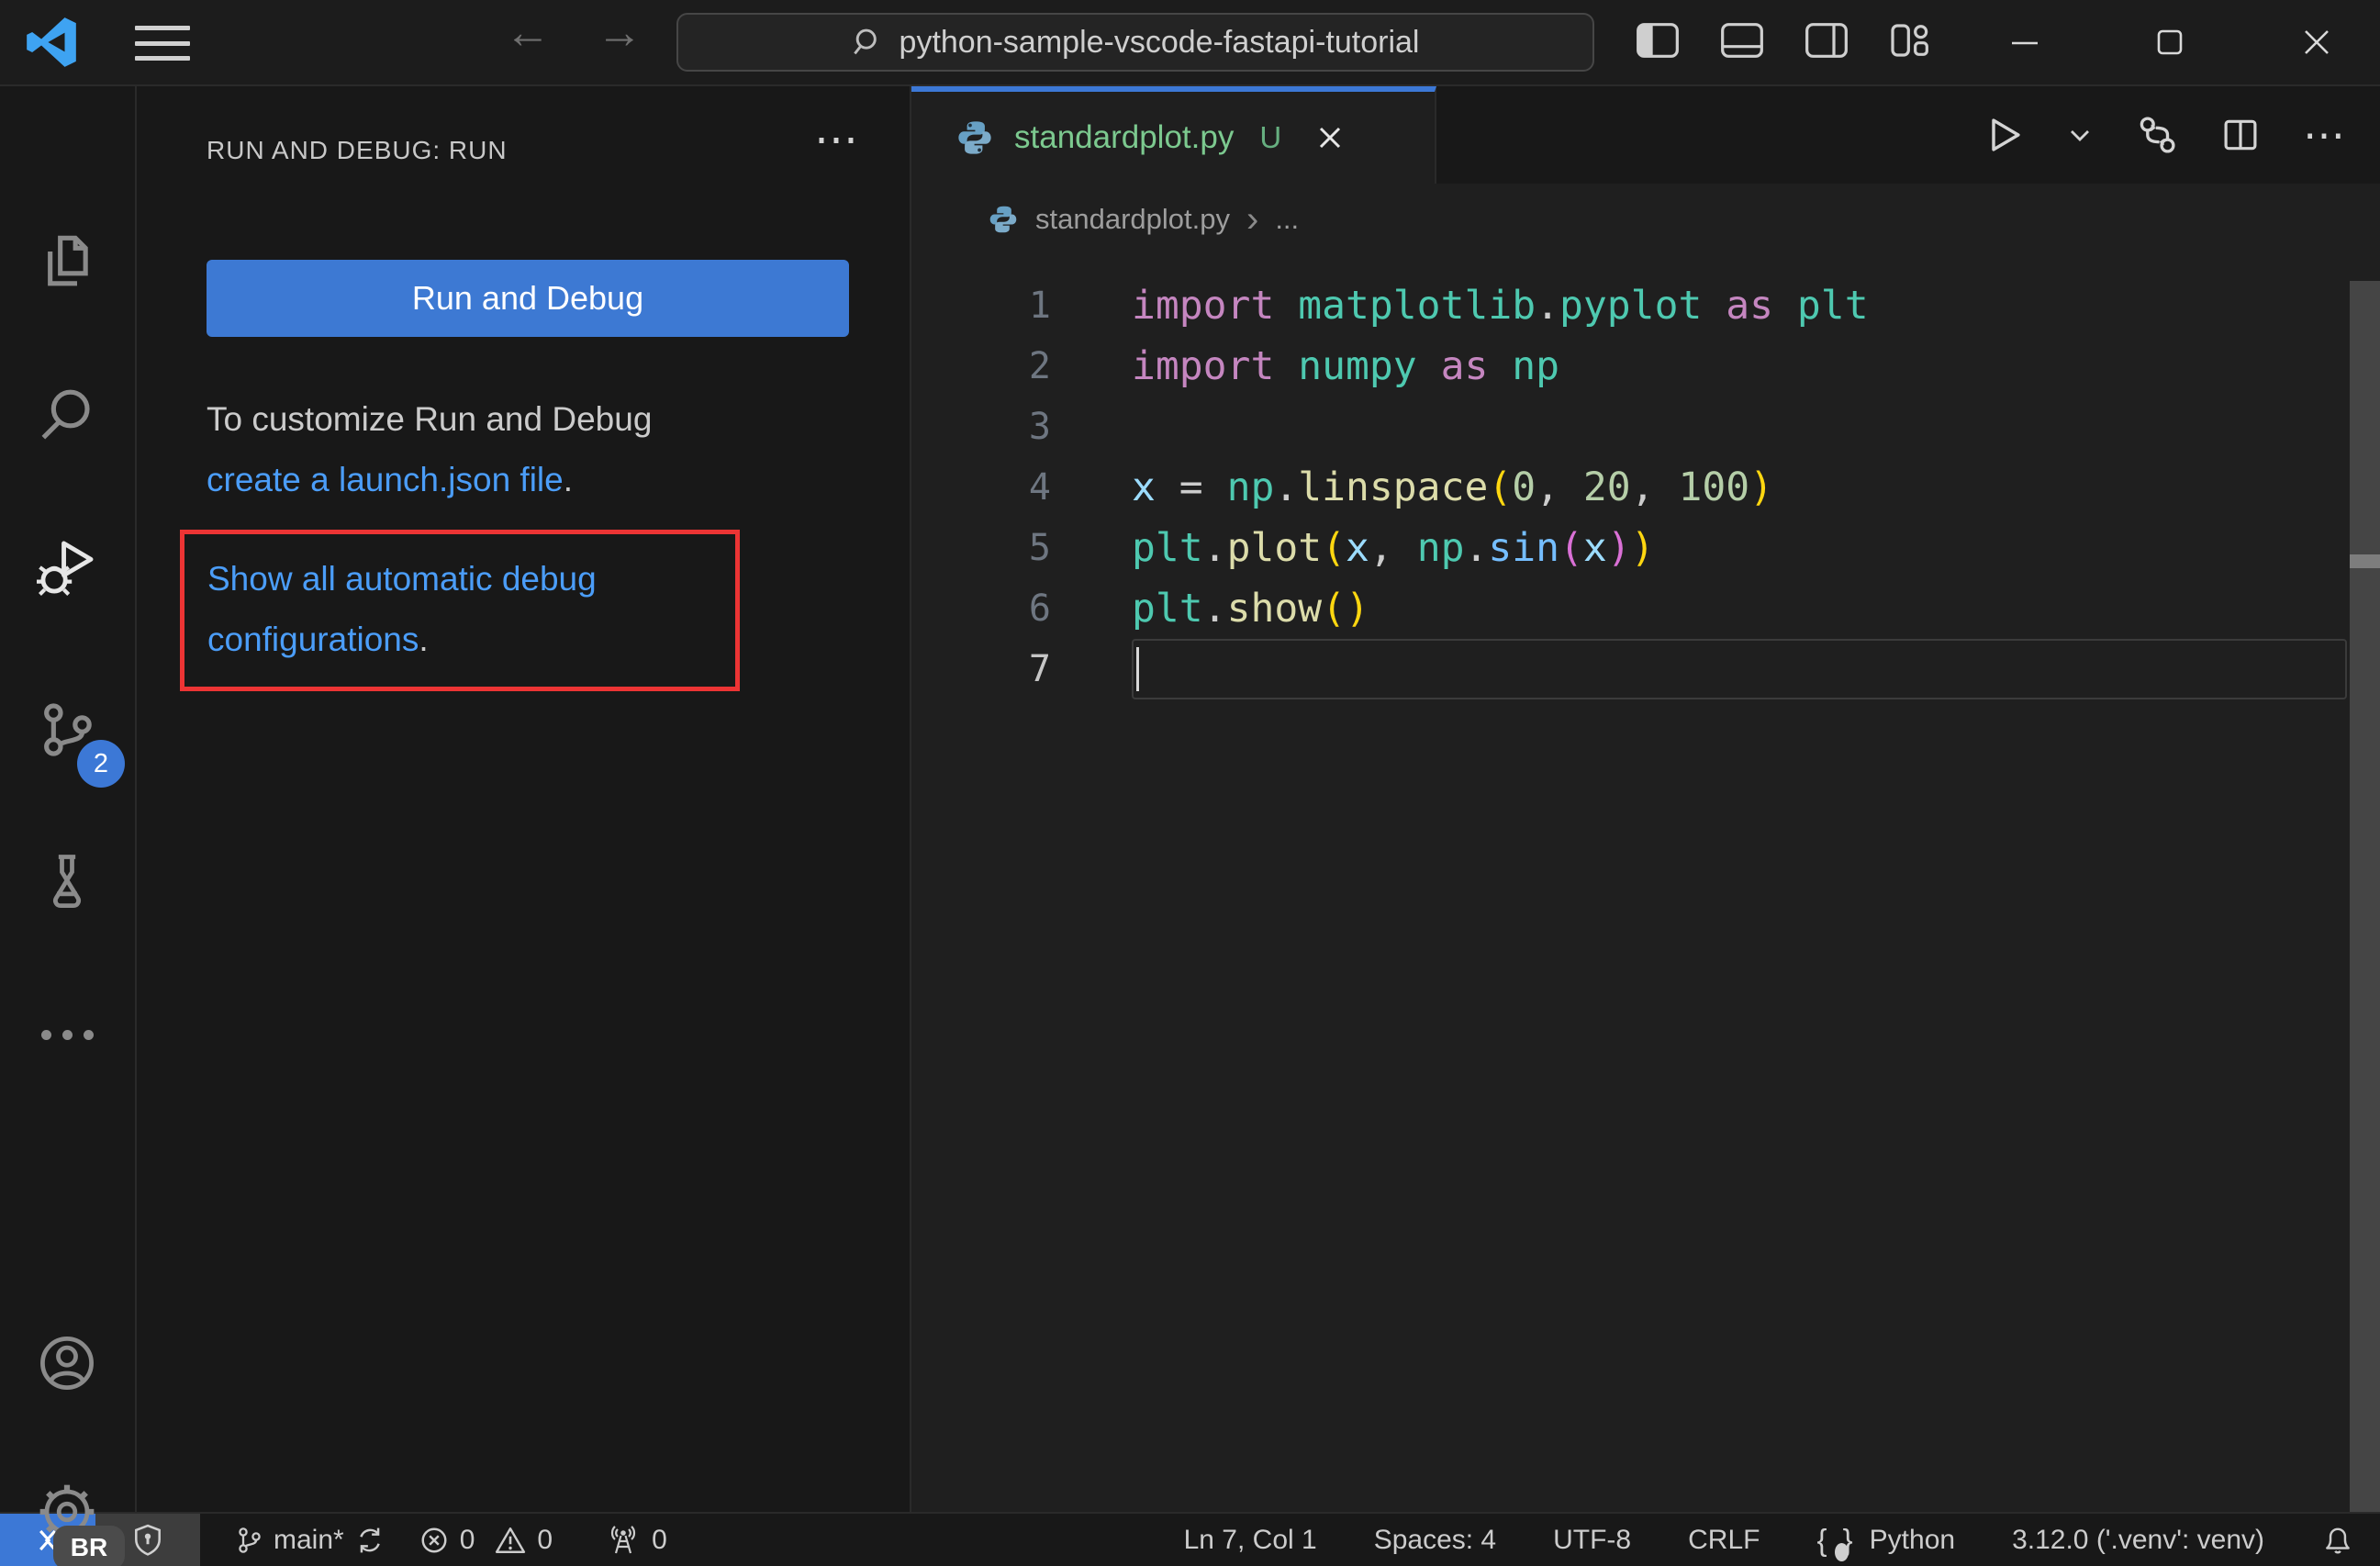 The width and height of the screenshot is (2380, 1566). What do you see at coordinates (1137, 669) in the screenshot?
I see `text-cursor` at bounding box center [1137, 669].